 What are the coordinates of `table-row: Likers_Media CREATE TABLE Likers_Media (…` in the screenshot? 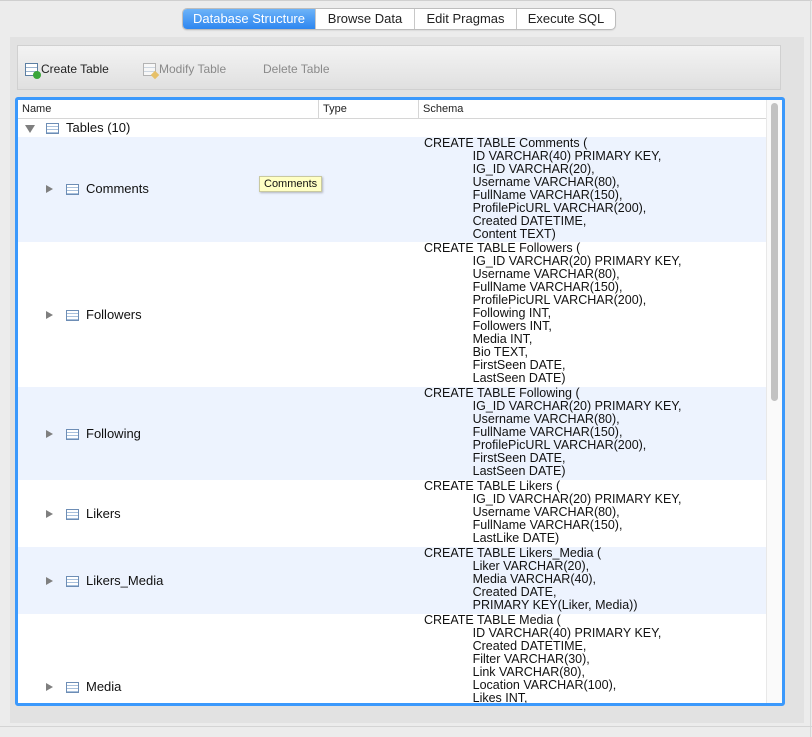 It's located at (392, 580).